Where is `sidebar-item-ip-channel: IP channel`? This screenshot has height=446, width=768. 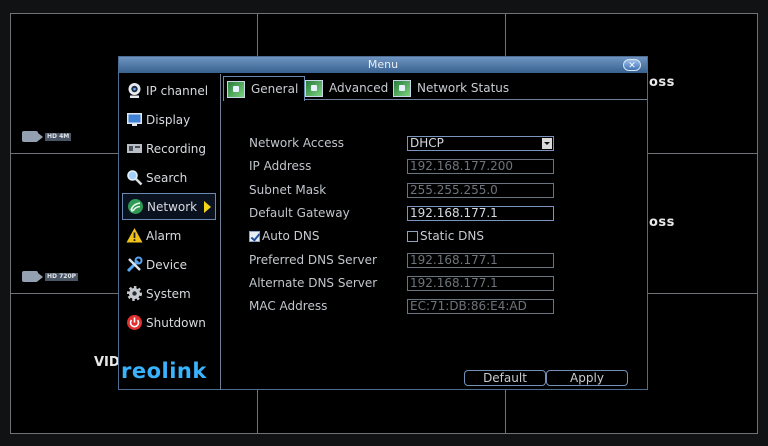
sidebar-item-ip-channel: IP channel is located at coordinates (169, 90).